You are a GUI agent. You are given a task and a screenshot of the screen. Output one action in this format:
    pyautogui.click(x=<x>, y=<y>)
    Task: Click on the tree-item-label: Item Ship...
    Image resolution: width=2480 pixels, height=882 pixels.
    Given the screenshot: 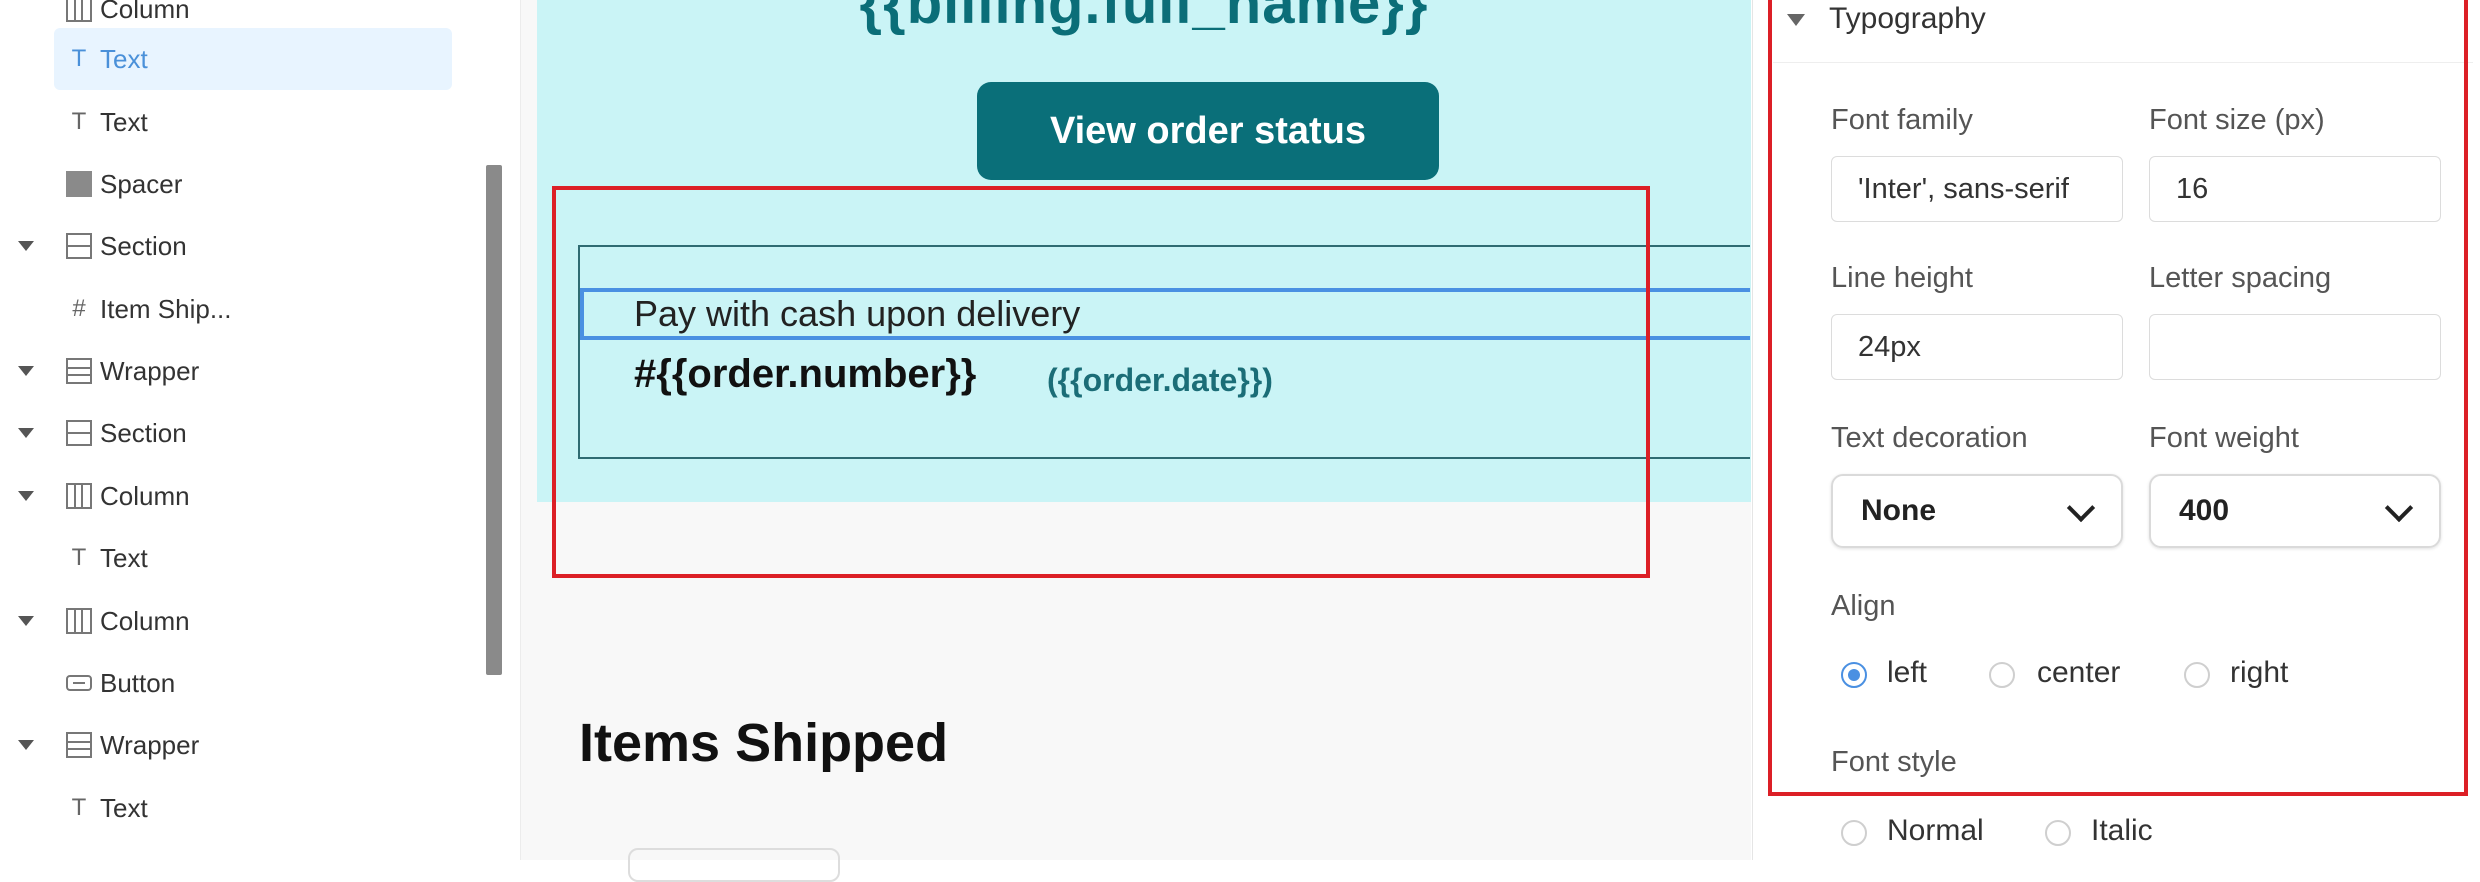 What is the action you would take?
    pyautogui.click(x=166, y=308)
    